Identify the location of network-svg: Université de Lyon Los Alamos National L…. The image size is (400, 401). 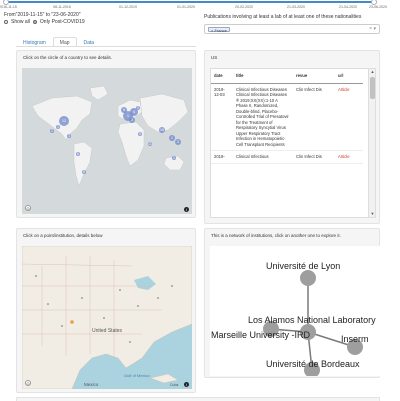
(293, 319).